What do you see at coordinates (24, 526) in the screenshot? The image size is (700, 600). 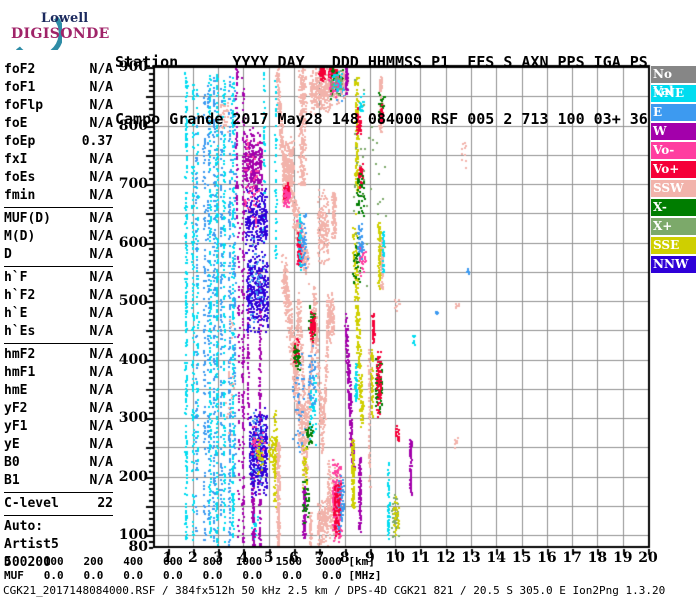 I see `autoscaler-text: Auto:` at bounding box center [24, 526].